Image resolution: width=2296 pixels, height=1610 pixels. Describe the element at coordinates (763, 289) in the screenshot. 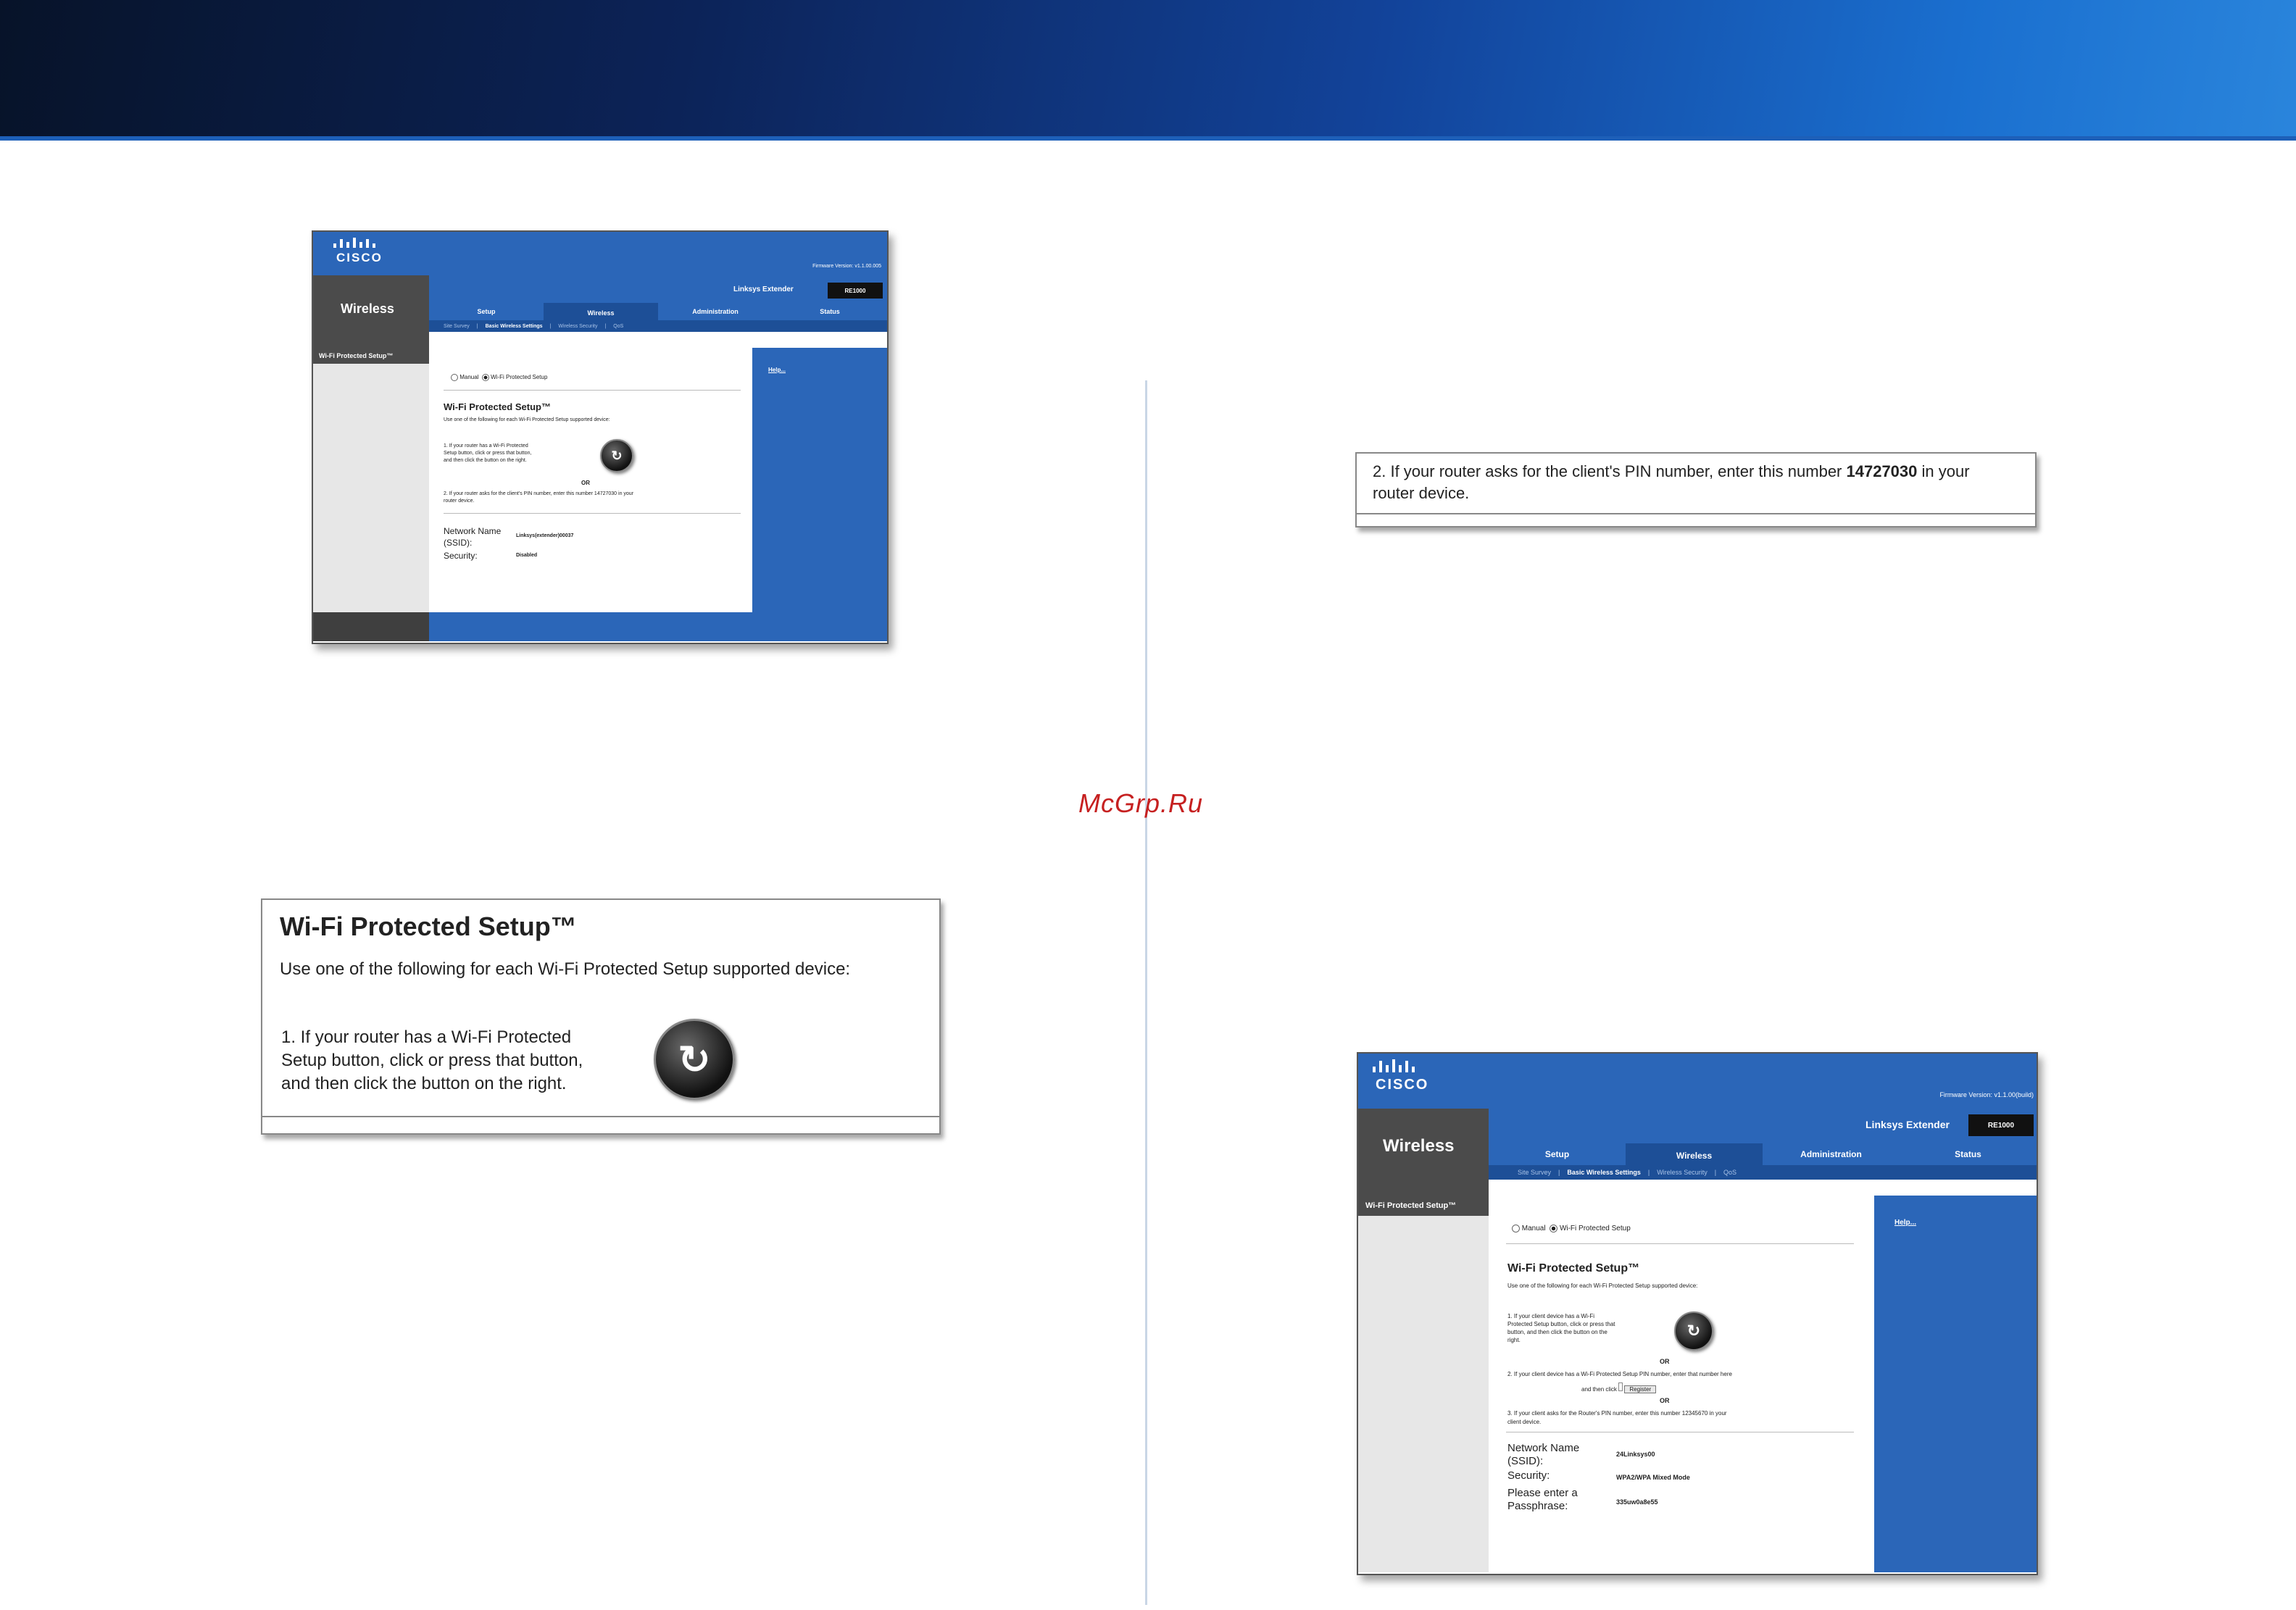

I see `product-name: Linksys Extender` at that location.